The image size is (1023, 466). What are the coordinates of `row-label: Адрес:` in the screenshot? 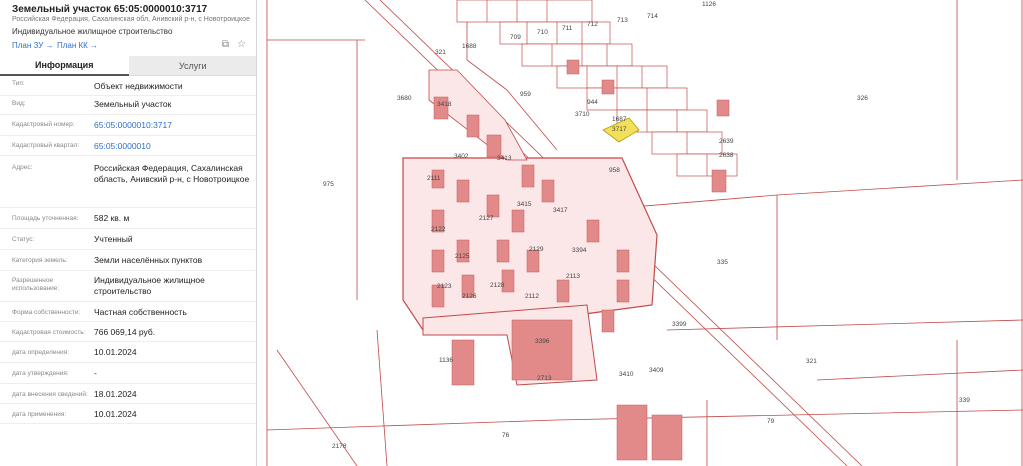 It's located at (22, 167).